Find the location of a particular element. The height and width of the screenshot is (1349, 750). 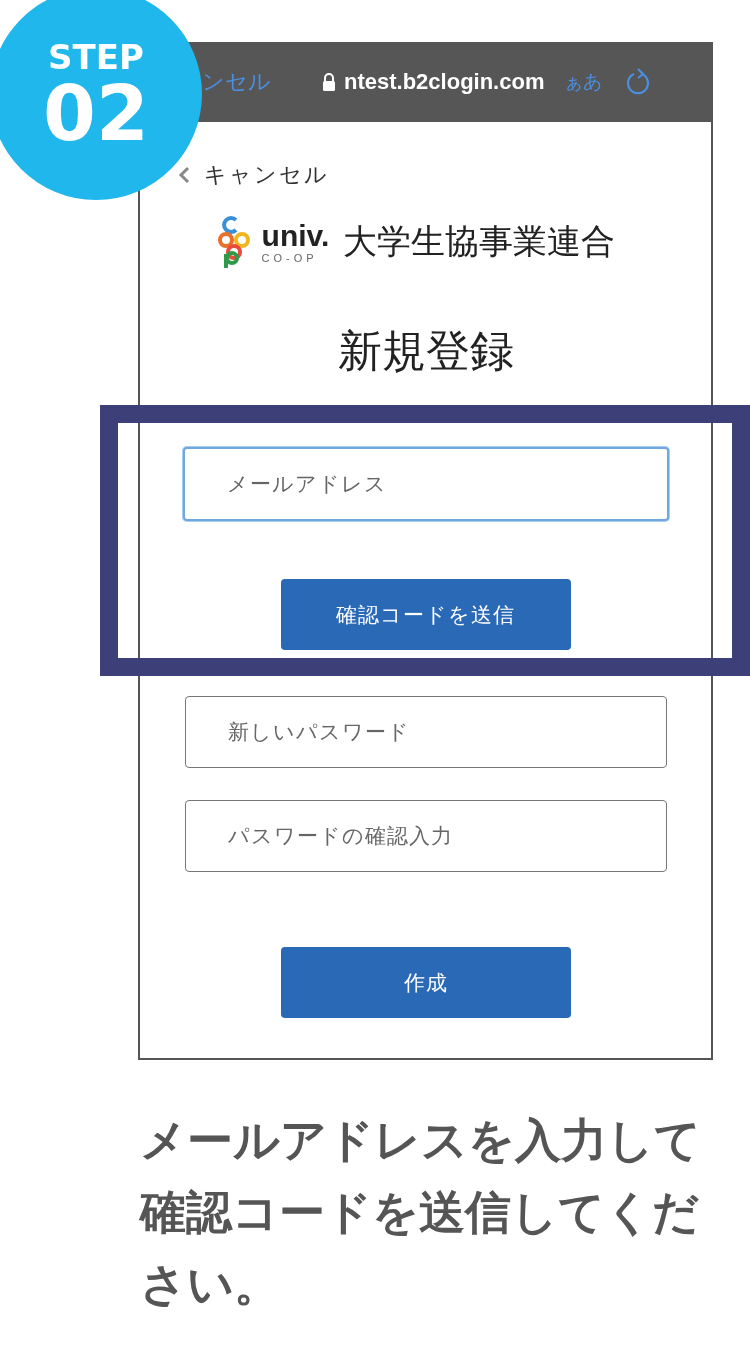

logo-wordmark: univ. is located at coordinates (295, 235).